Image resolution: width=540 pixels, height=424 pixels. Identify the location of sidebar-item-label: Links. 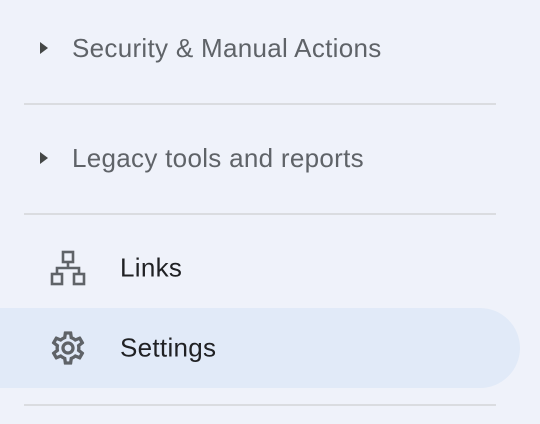
(151, 267).